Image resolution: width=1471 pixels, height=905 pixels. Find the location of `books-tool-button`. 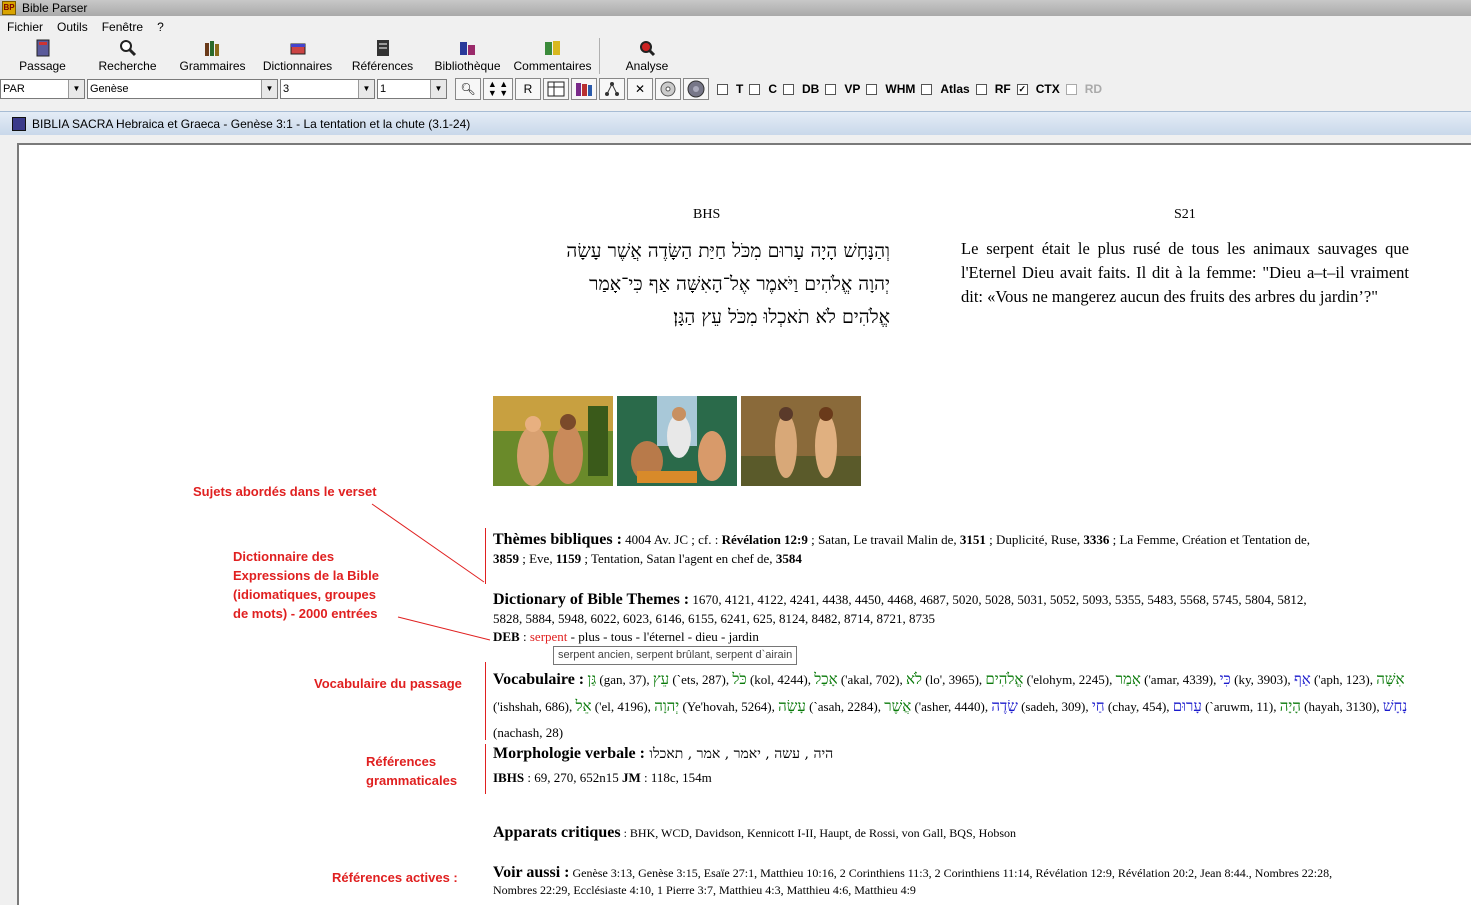

books-tool-button is located at coordinates (584, 89).